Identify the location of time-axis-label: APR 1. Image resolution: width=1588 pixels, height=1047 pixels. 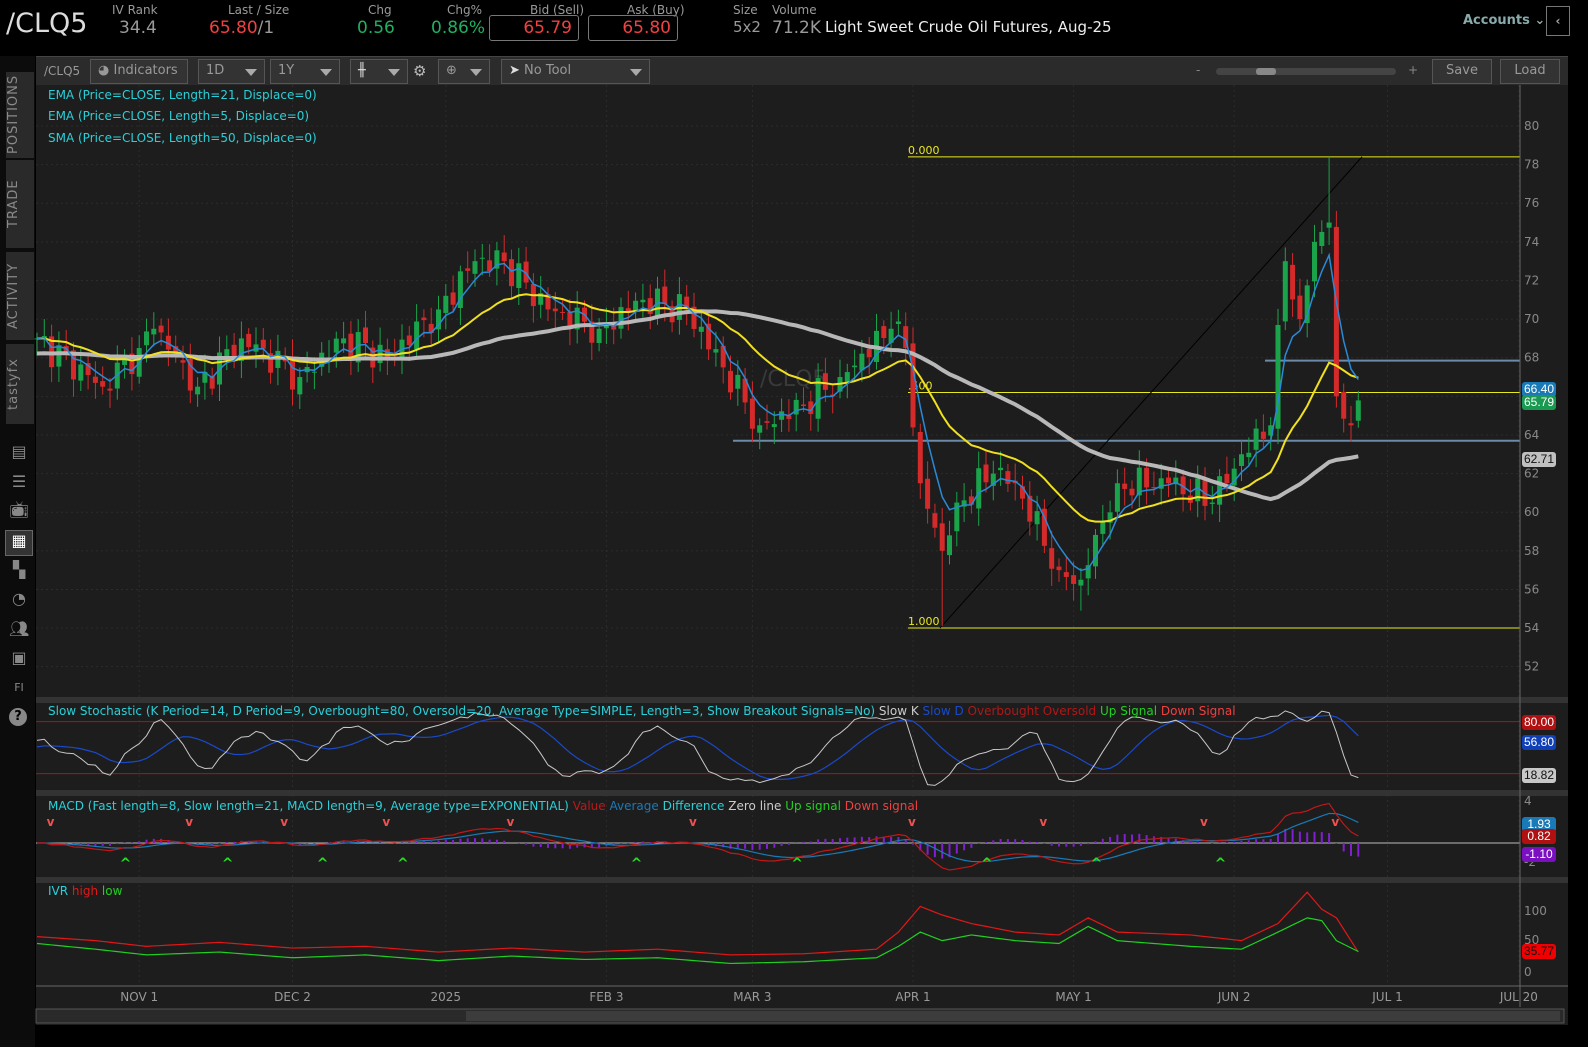
(912, 997).